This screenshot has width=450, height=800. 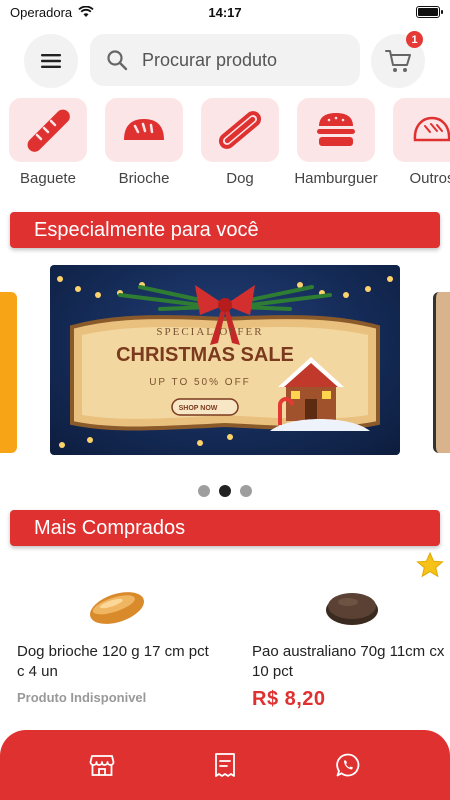 I want to click on baguette-icon, so click(x=48, y=130).